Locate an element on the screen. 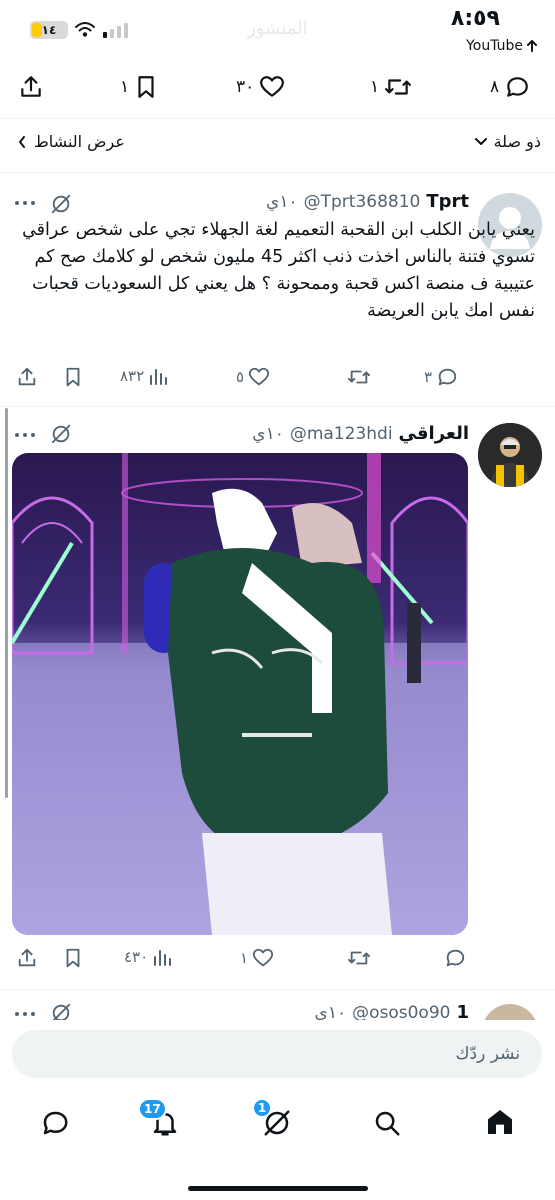  like-count: ٣٠ is located at coordinates (245, 87).